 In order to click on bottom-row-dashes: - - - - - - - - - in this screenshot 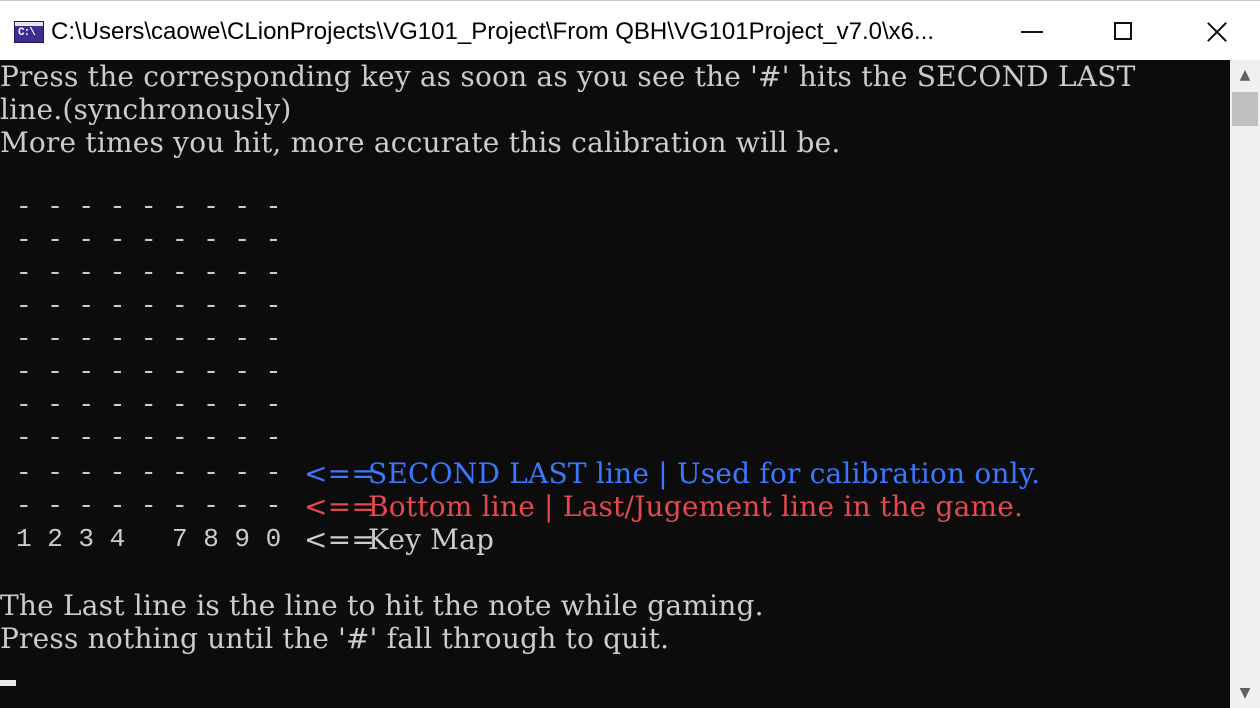, I will do `click(149, 506)`.